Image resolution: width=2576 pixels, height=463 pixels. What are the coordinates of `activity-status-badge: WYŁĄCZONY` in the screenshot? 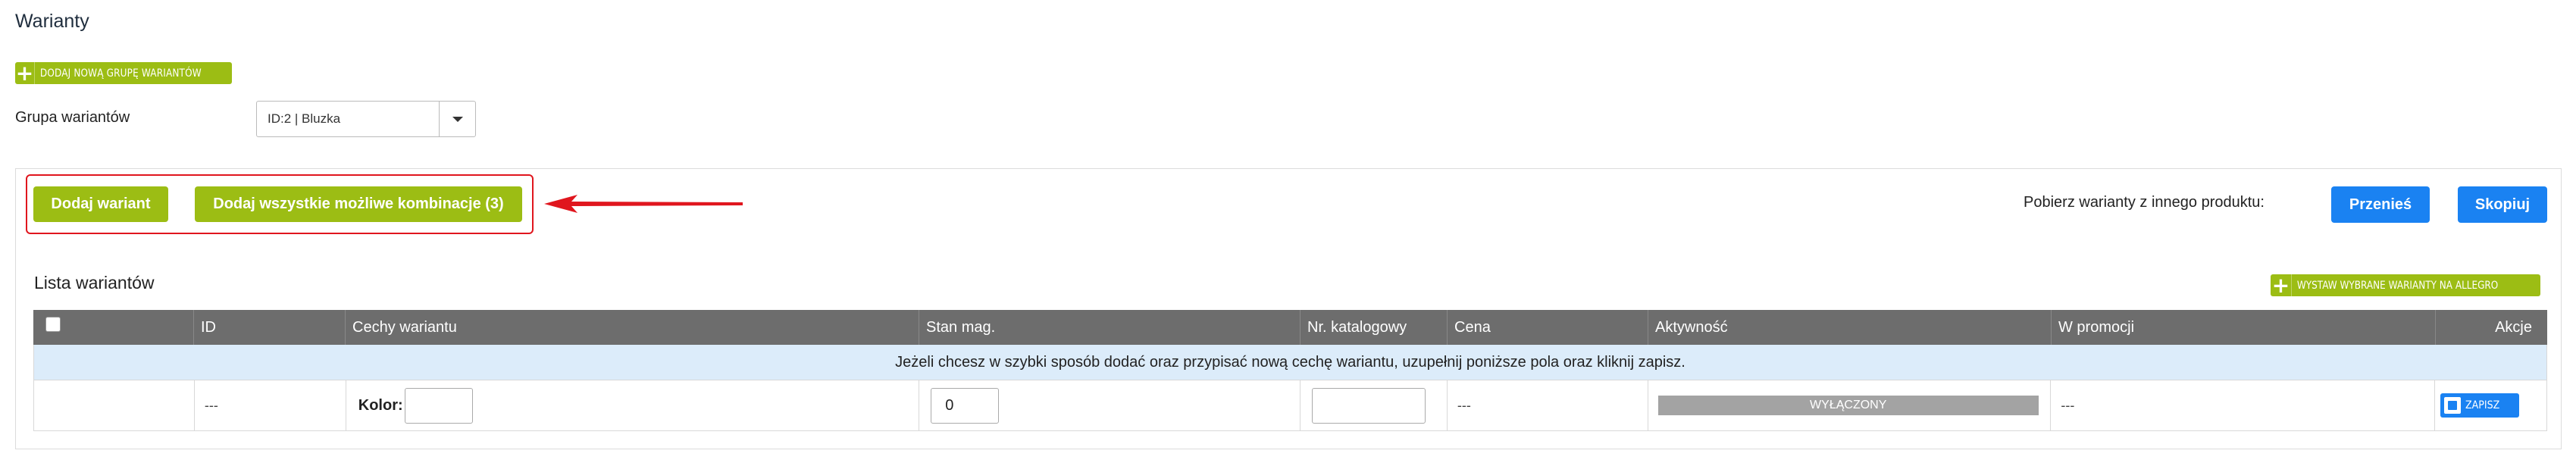 It's located at (1848, 406).